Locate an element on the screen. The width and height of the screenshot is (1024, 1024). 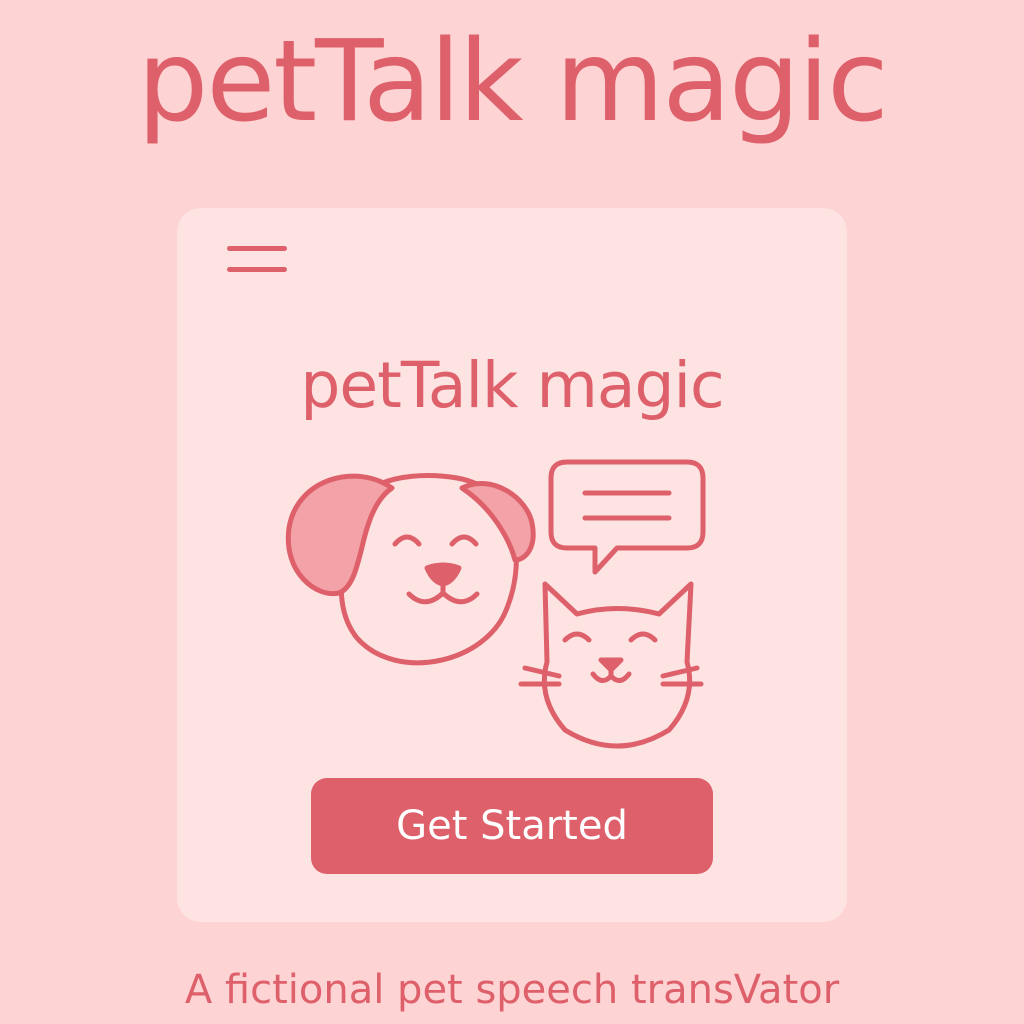
card-title: petTalk magic is located at coordinates (512, 385).